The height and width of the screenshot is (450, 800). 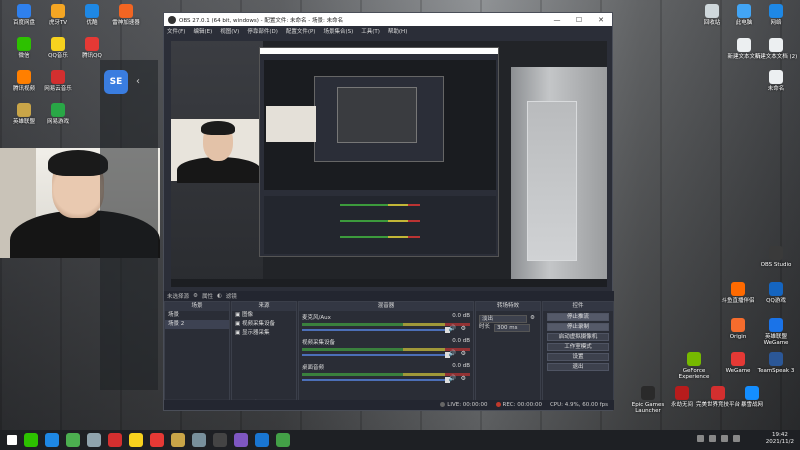 What do you see at coordinates (283, 440) in the screenshot?
I see `app-green-icon` at bounding box center [283, 440].